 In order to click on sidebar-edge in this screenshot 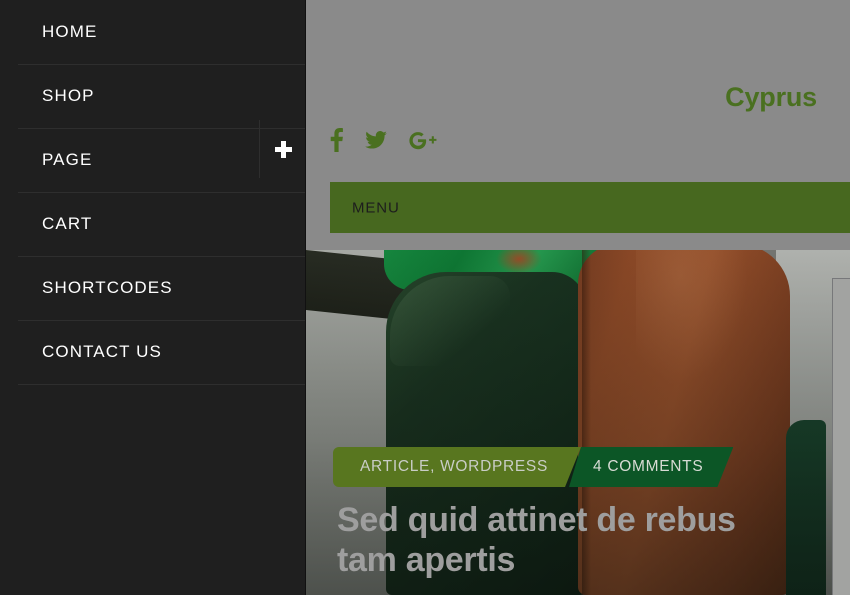, I will do `click(305, 297)`.